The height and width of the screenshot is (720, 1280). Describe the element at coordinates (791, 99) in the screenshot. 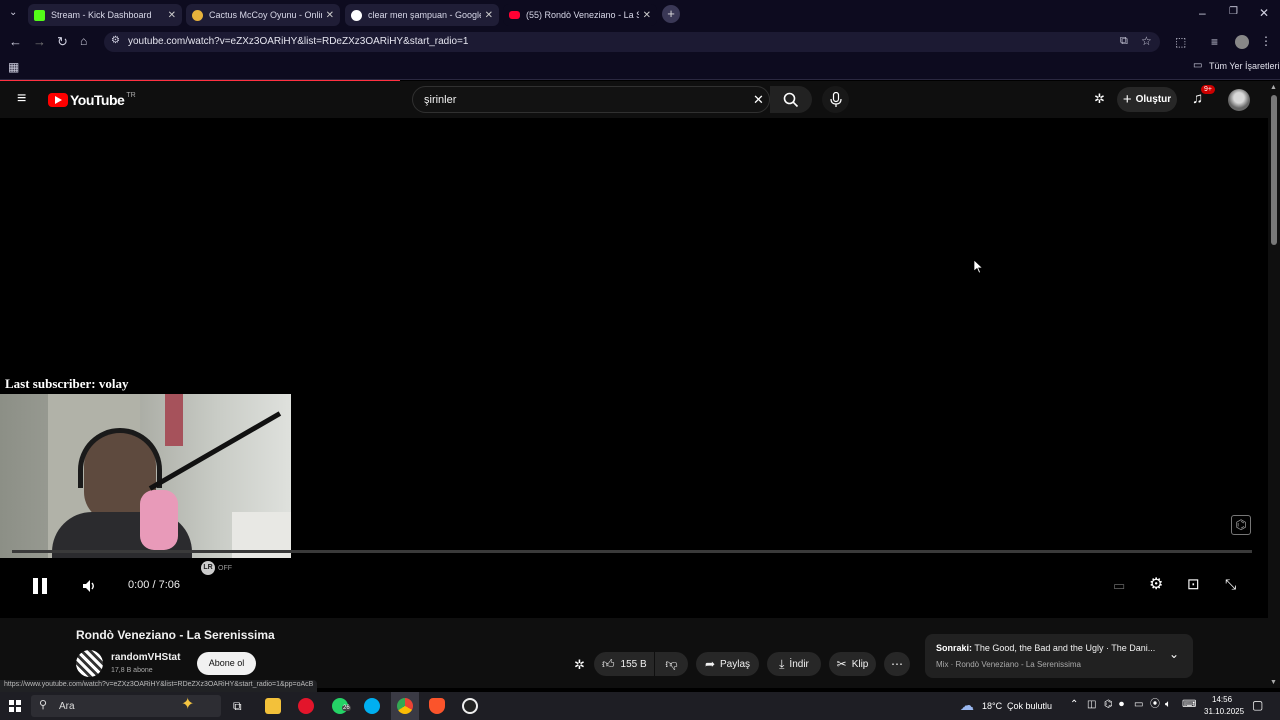

I see `search-button` at that location.